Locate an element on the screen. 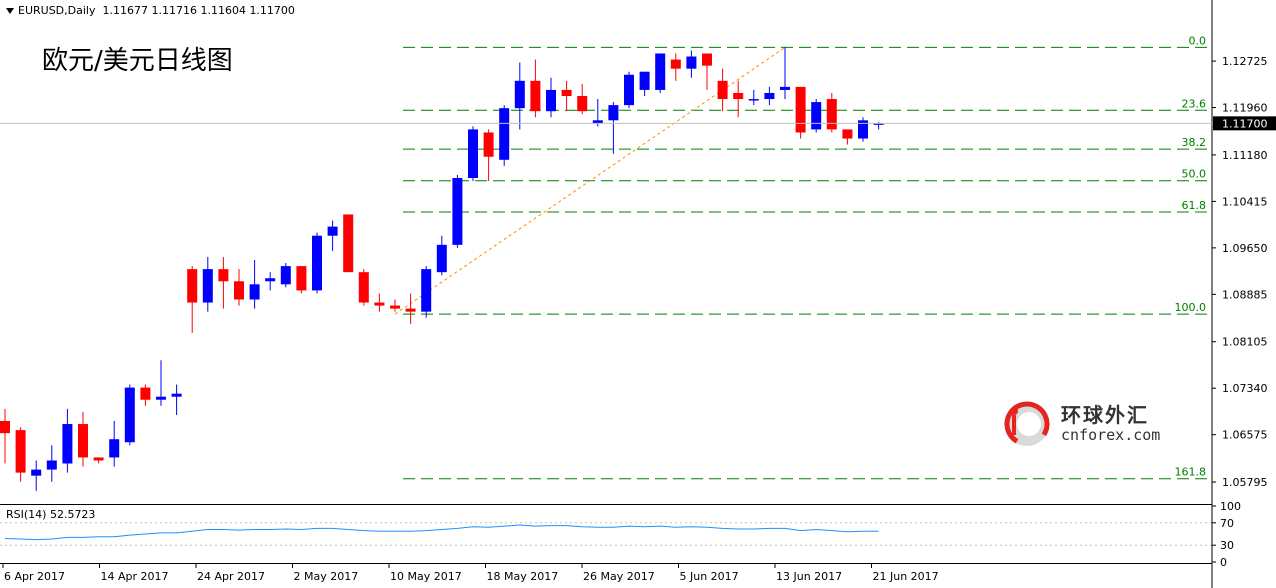  rsi-tick-label: 70 is located at coordinates (1227, 523).